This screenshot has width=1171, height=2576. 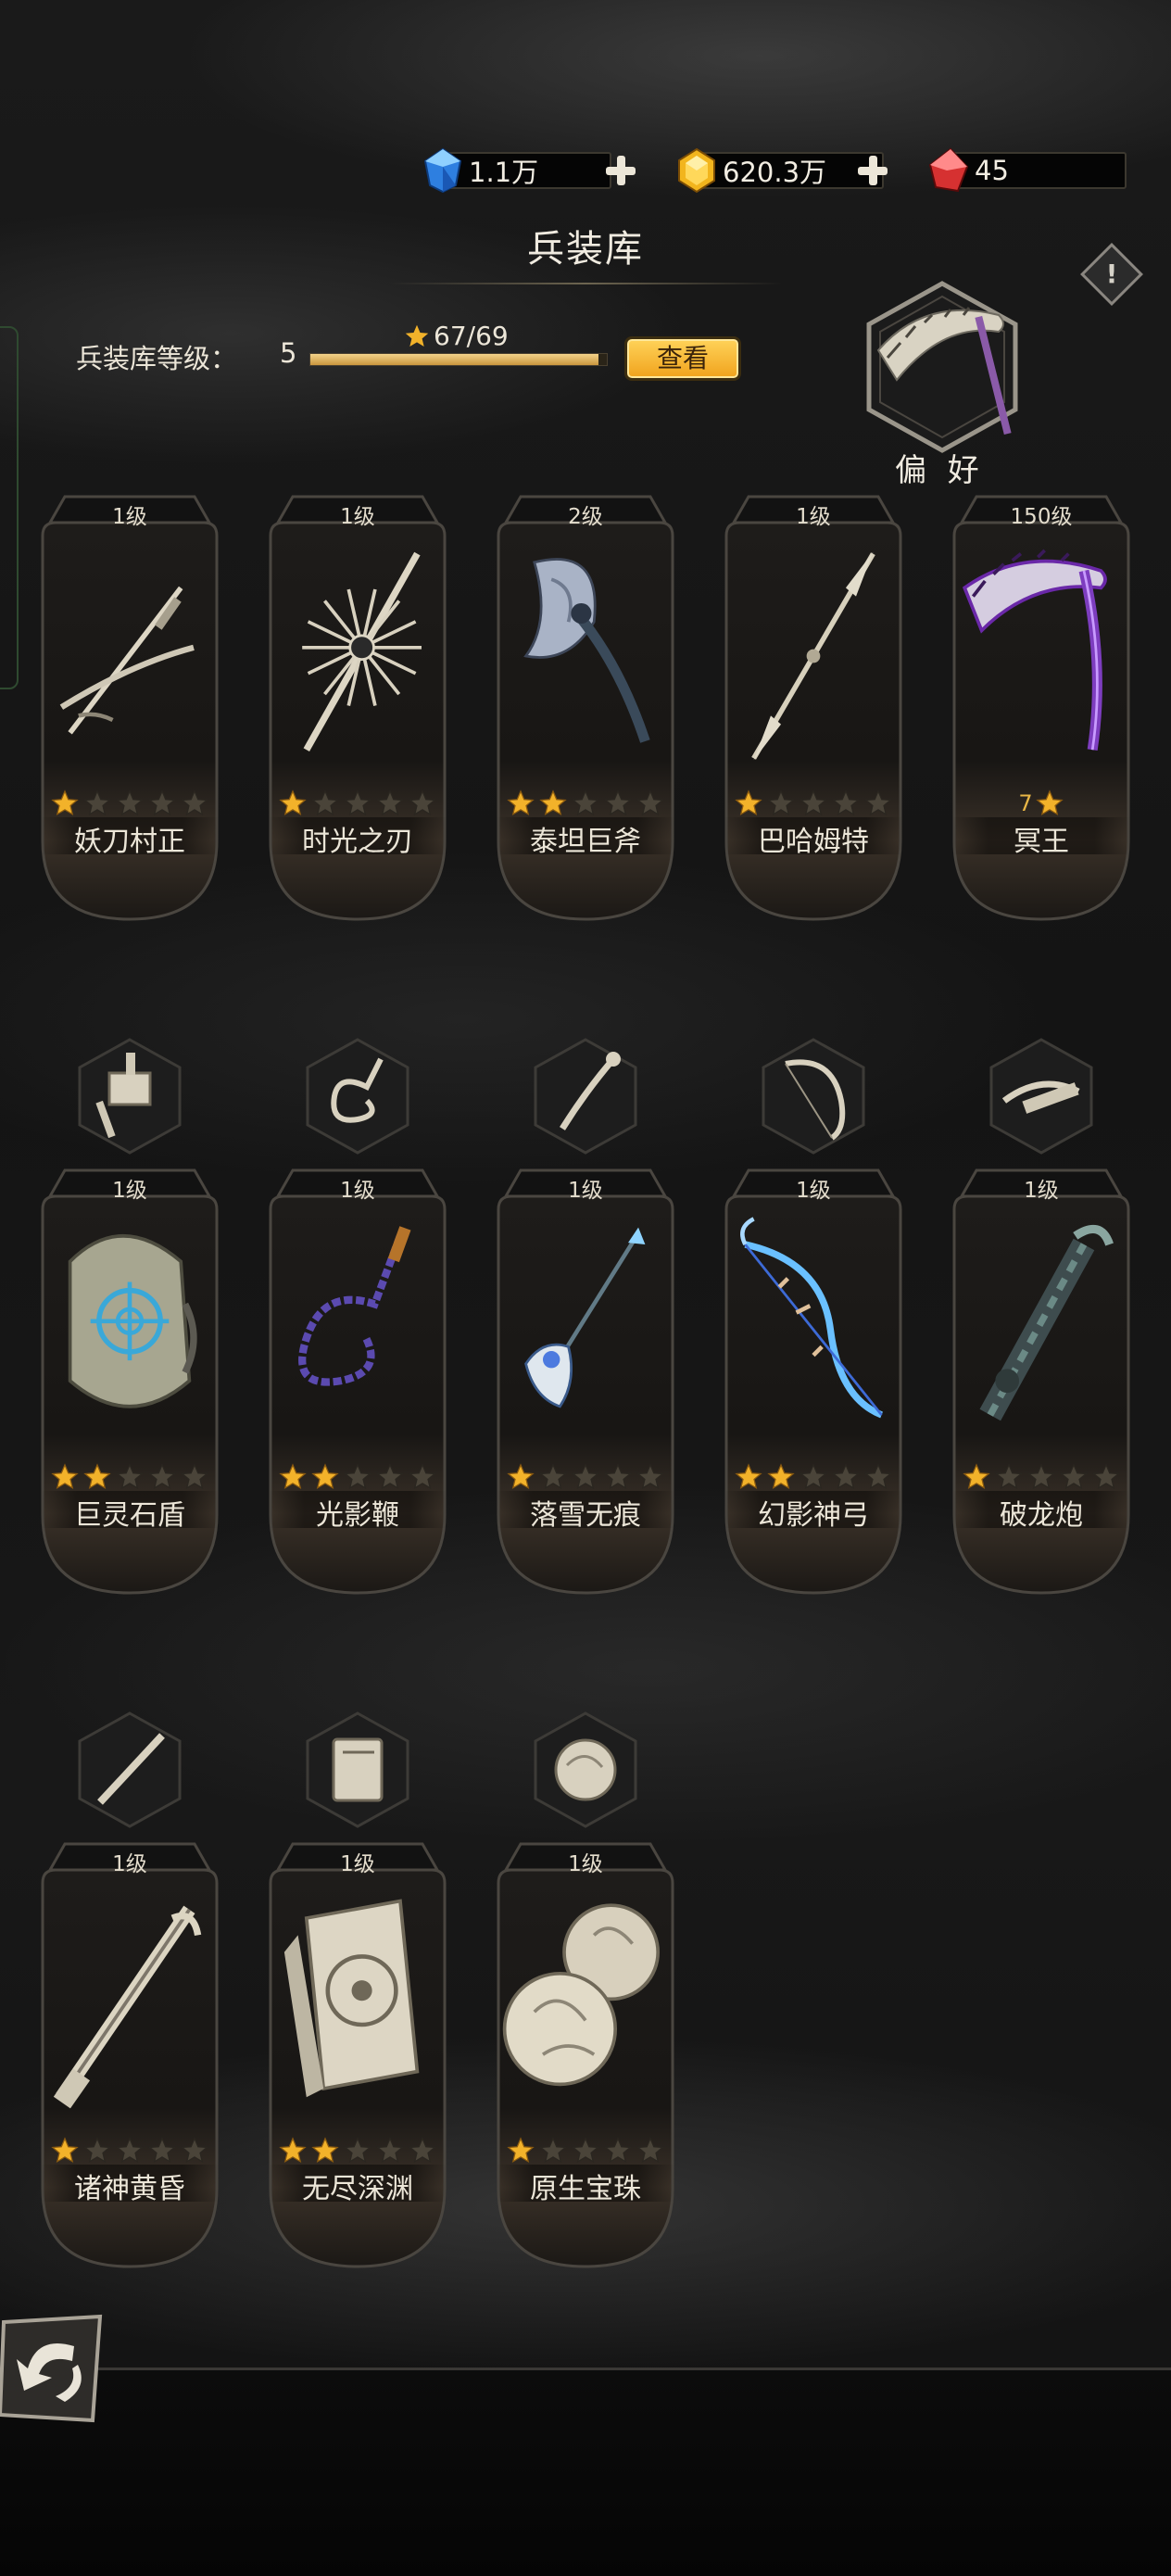 What do you see at coordinates (1050, 803) in the screenshot?
I see `star-icon` at bounding box center [1050, 803].